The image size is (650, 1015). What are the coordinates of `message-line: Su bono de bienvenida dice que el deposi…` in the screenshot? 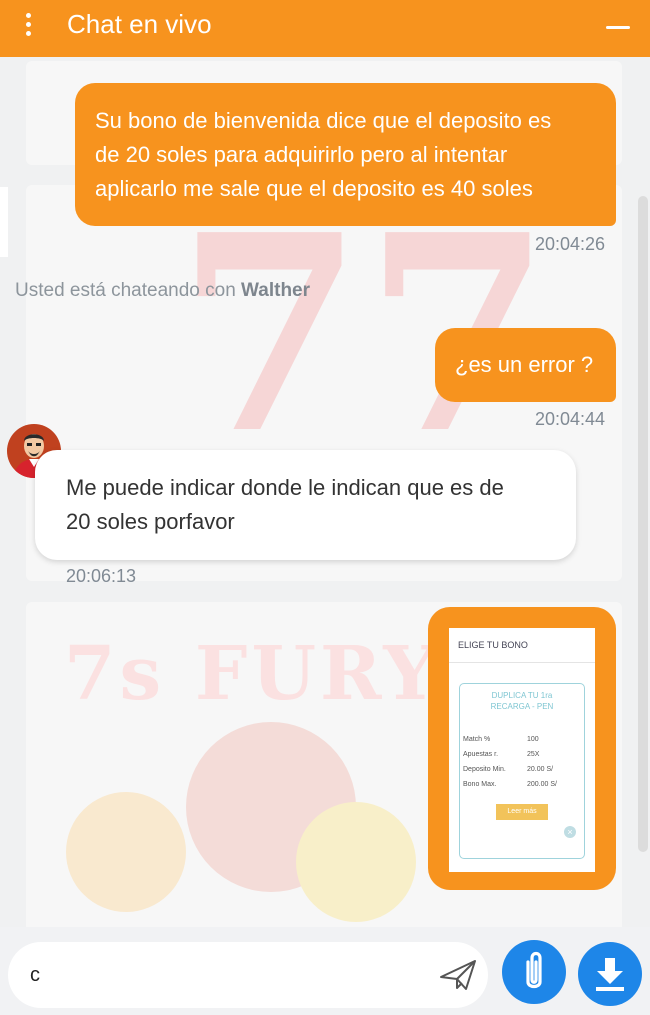 It's located at (323, 120).